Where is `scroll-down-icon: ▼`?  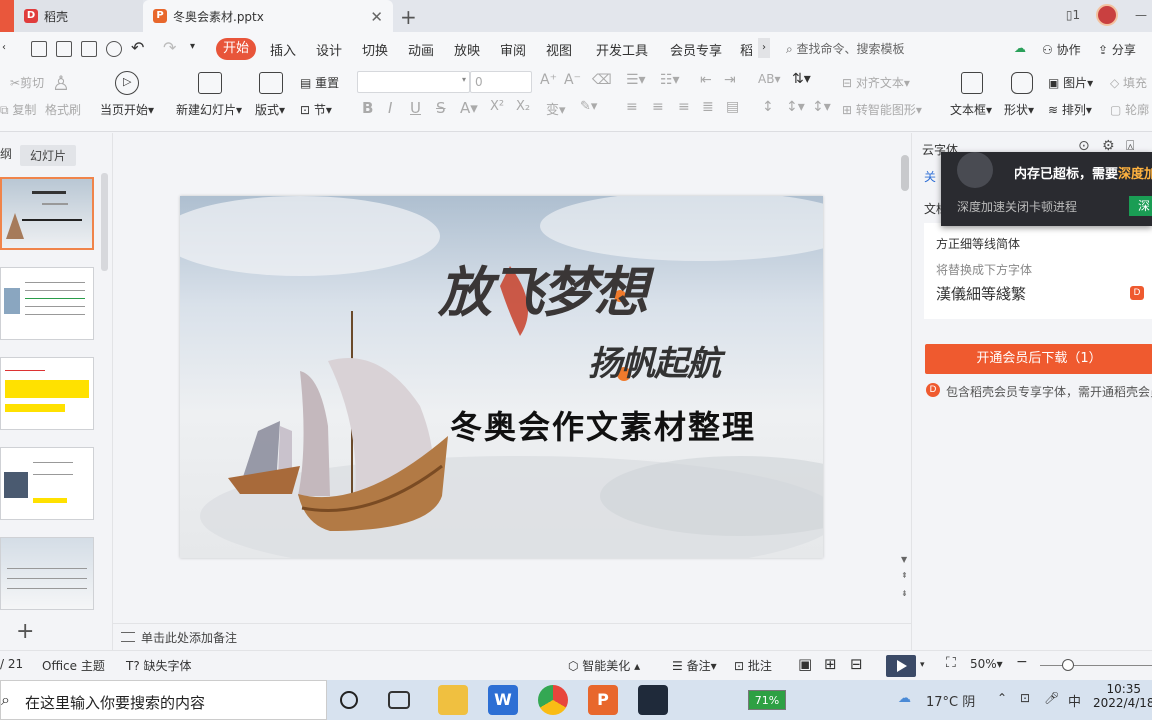
scroll-down-icon: ▼ is located at coordinates (904, 559).